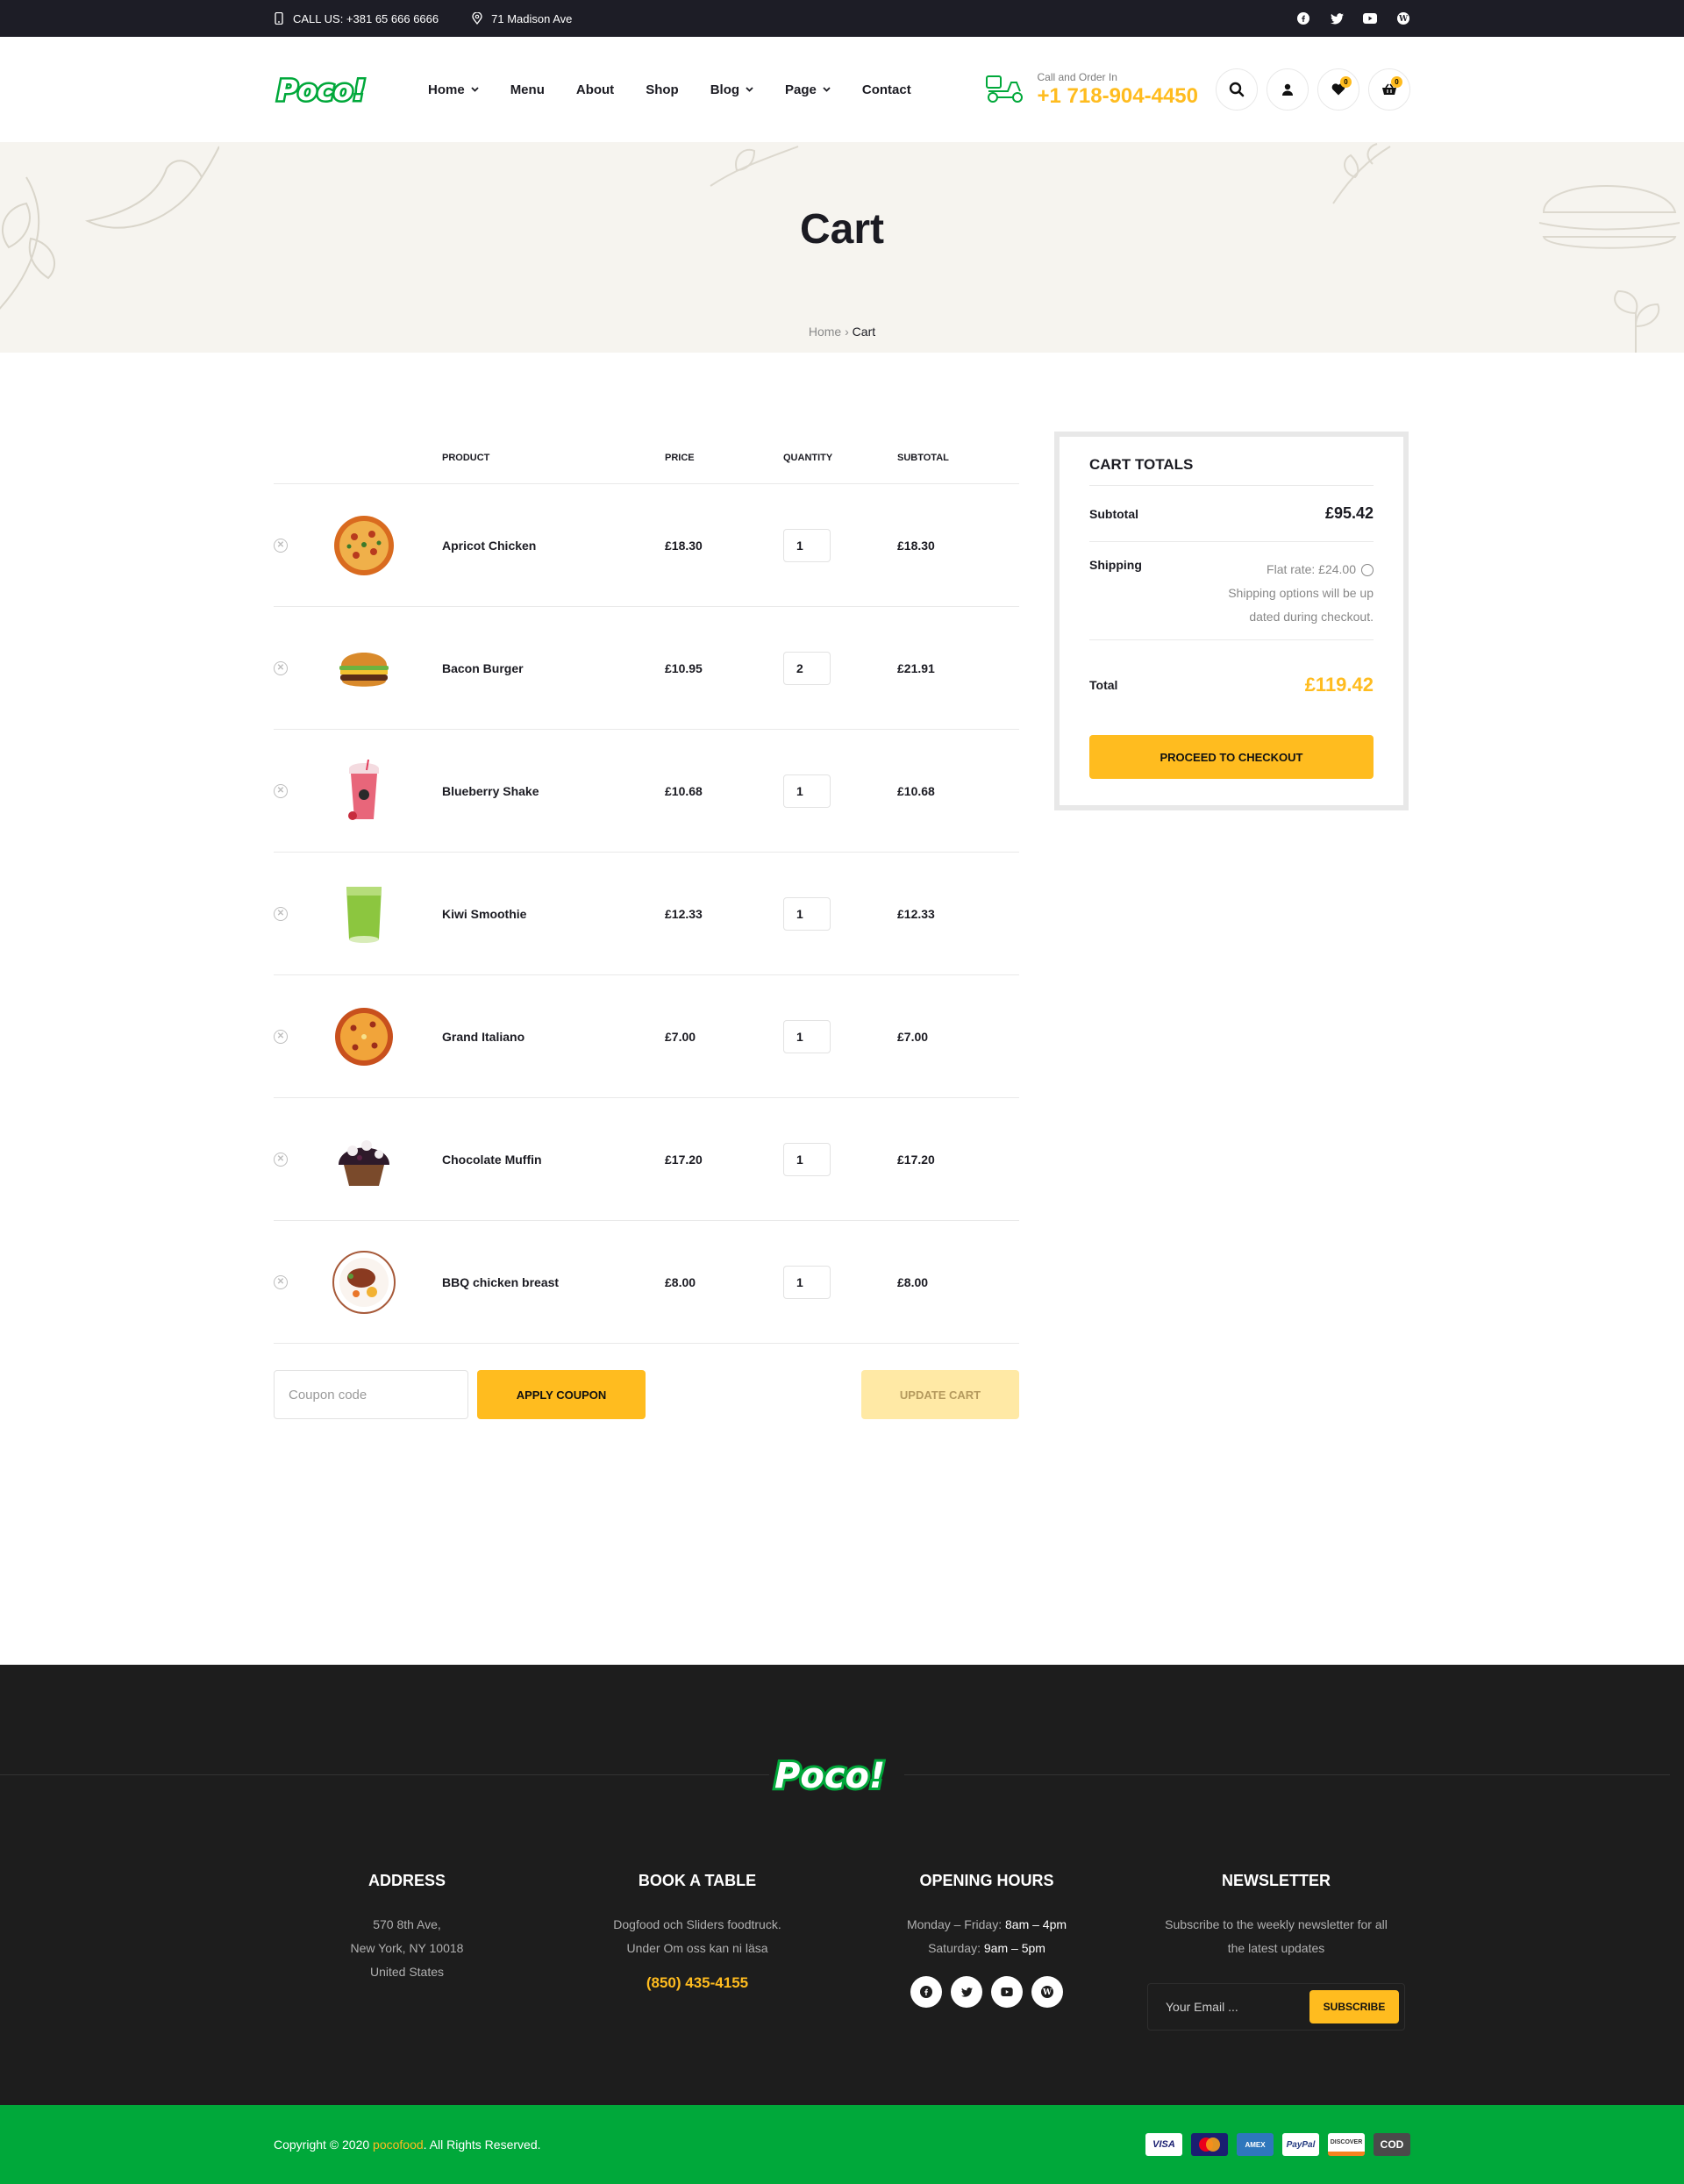  I want to click on copyright-brand-link: pocofood, so click(398, 2145).